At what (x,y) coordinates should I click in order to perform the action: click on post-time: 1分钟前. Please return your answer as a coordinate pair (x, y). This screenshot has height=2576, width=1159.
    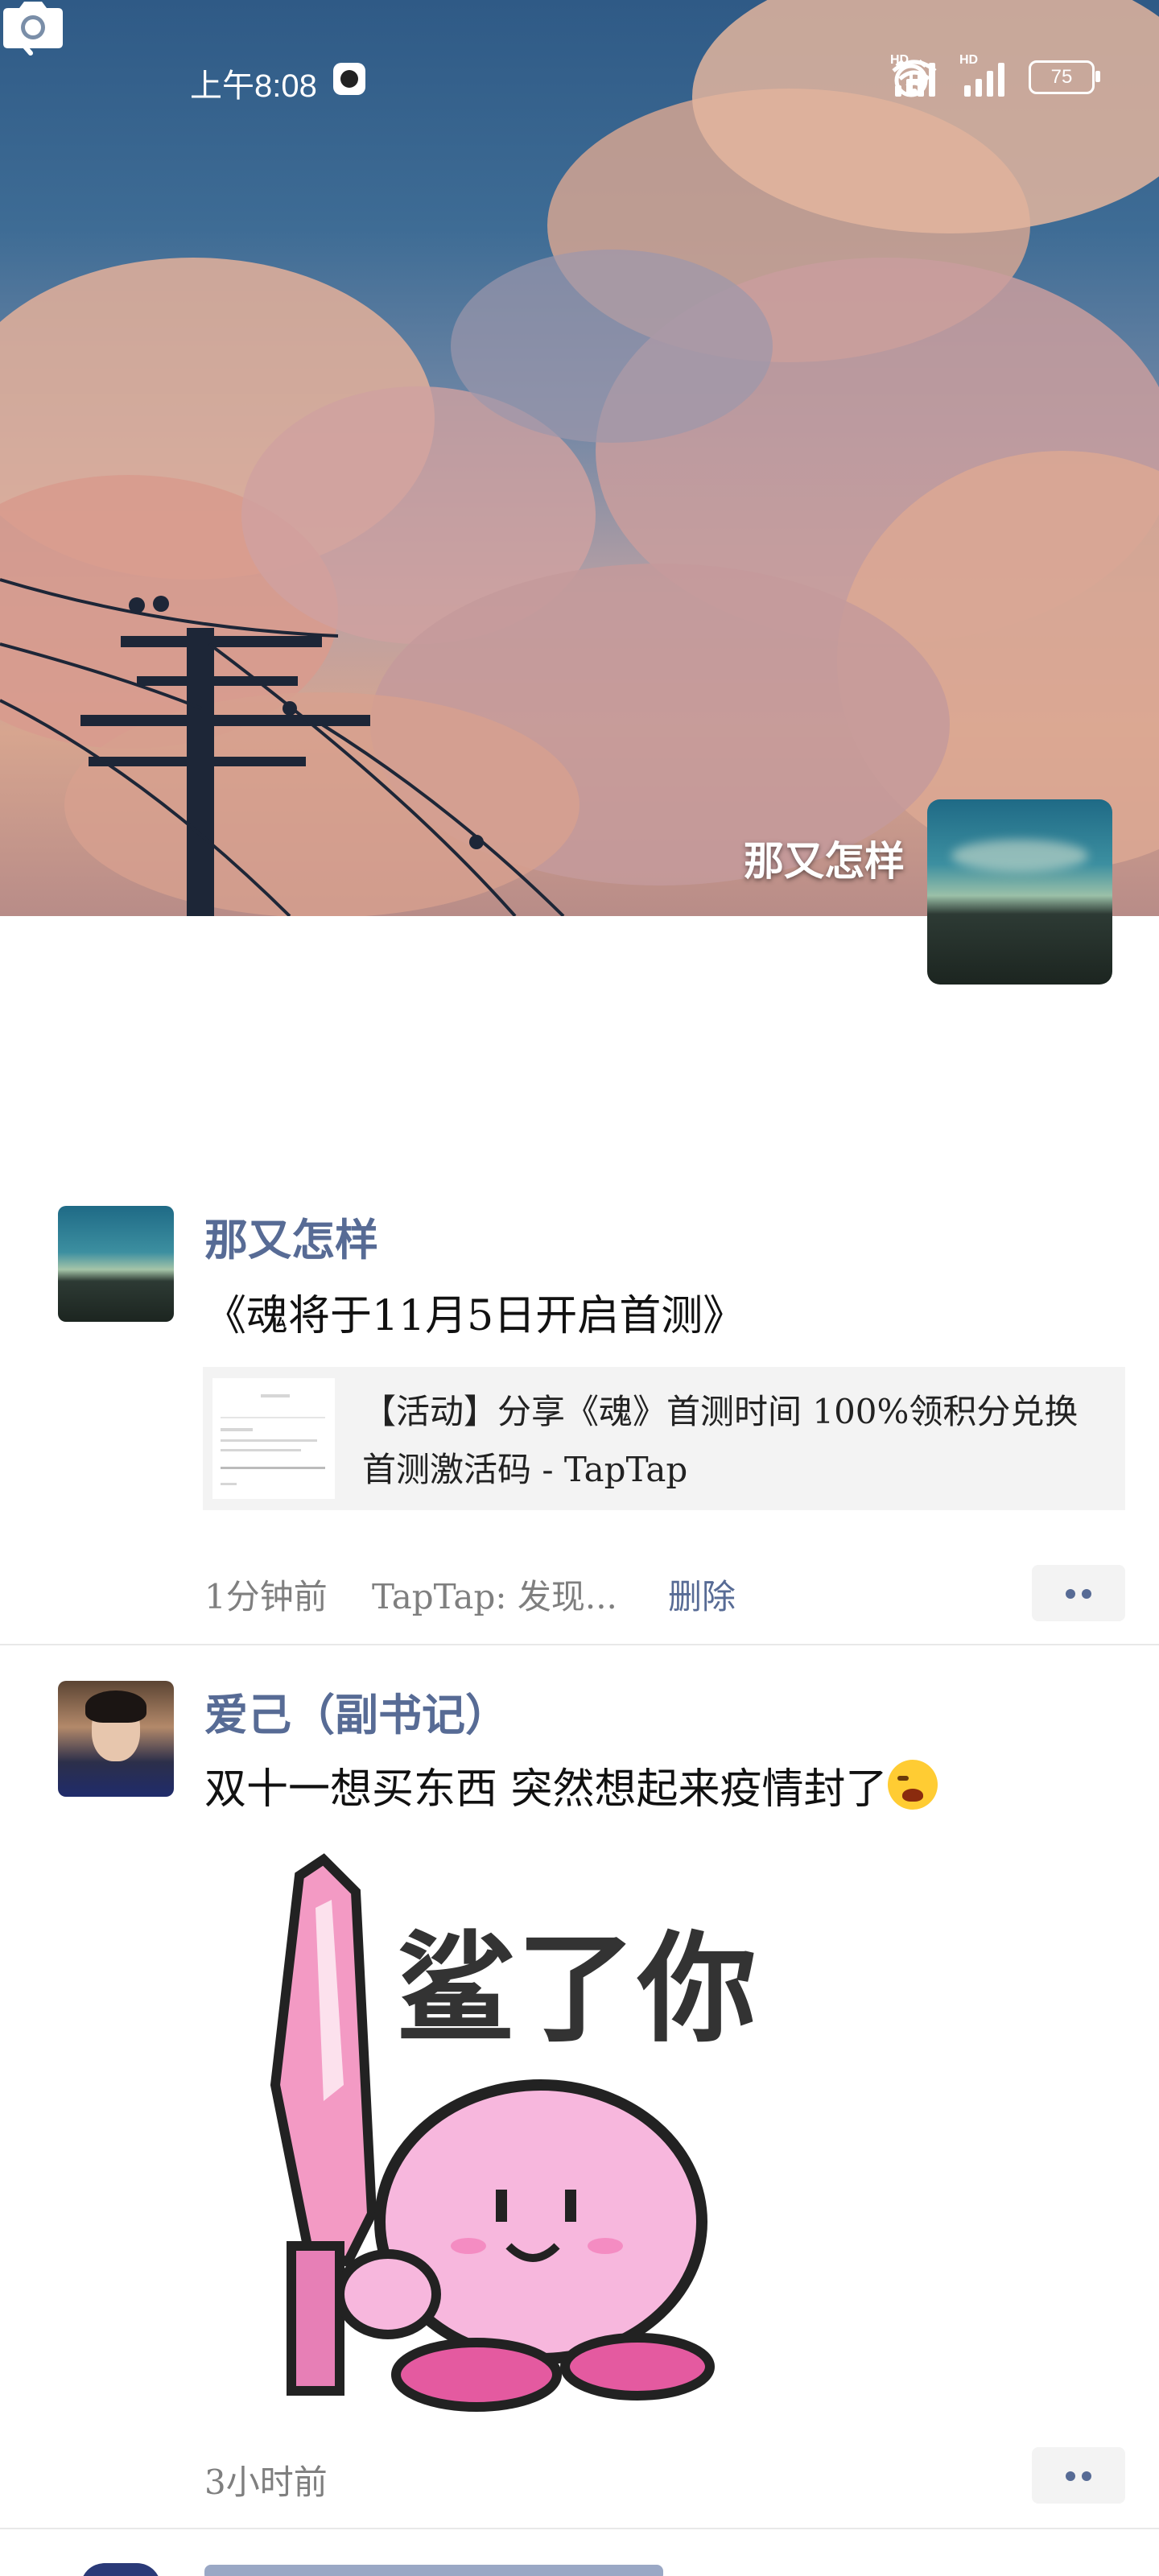
    Looking at the image, I should click on (266, 1596).